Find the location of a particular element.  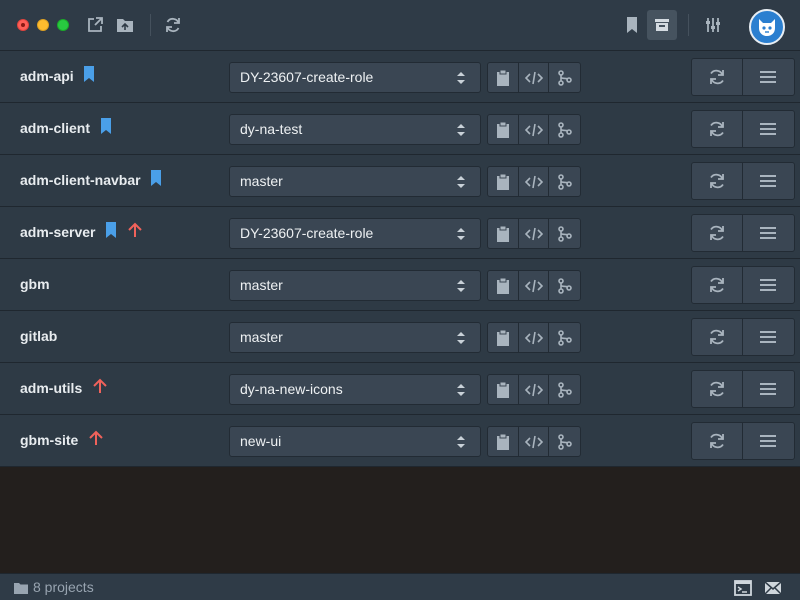

branch-name: new-ui is located at coordinates (261, 441).